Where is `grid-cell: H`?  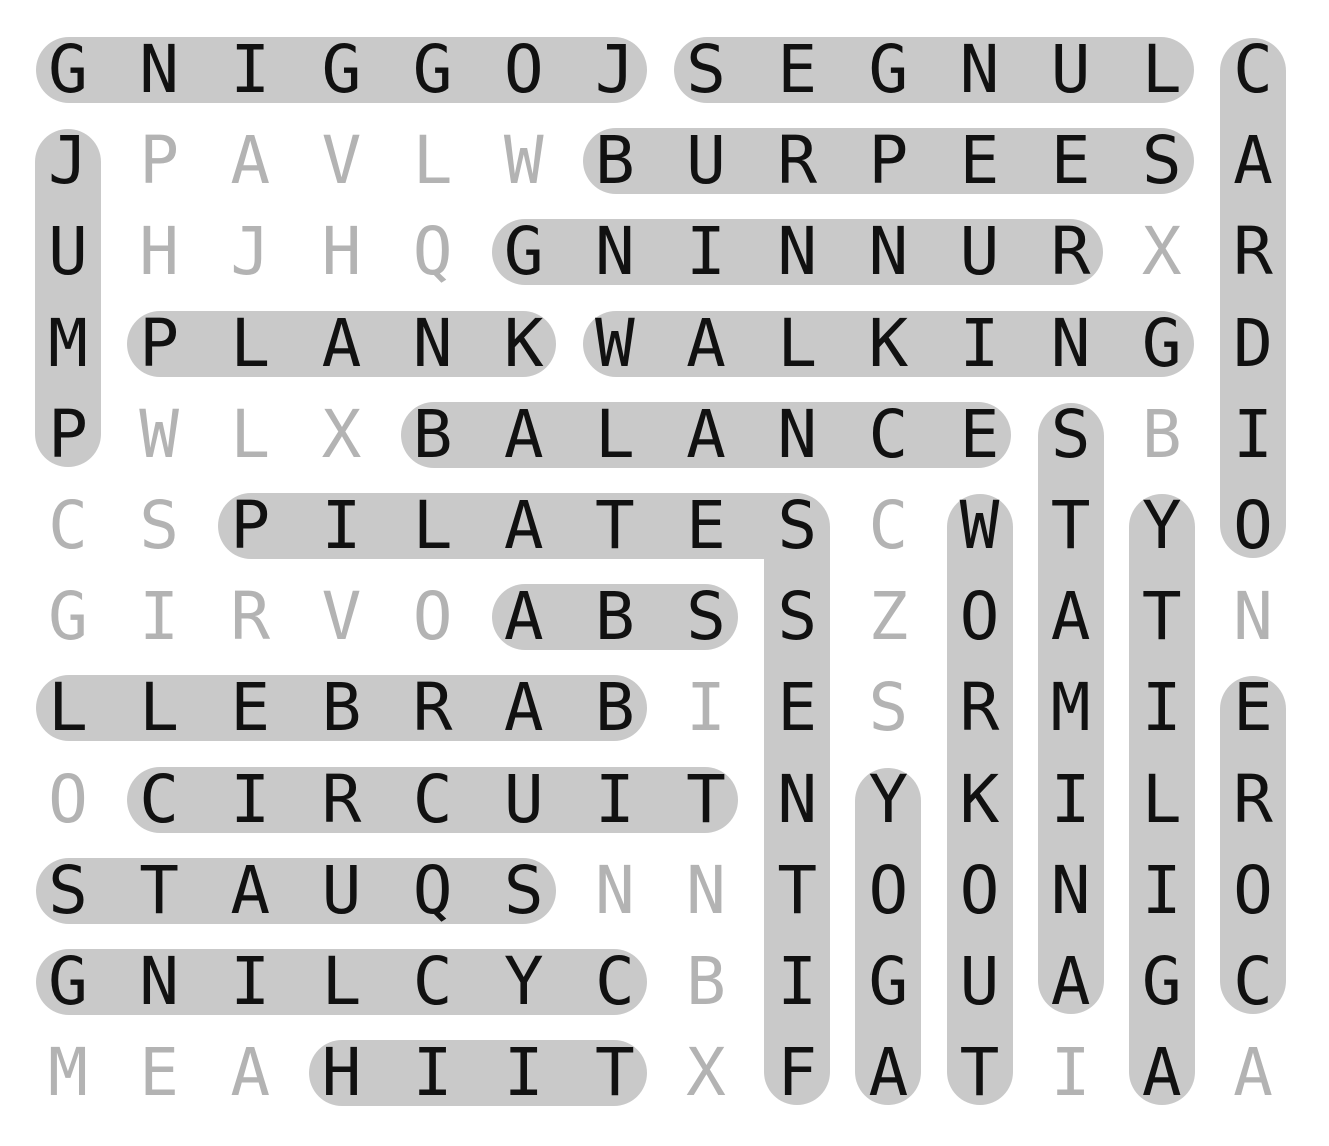 grid-cell: H is located at coordinates (341, 252).